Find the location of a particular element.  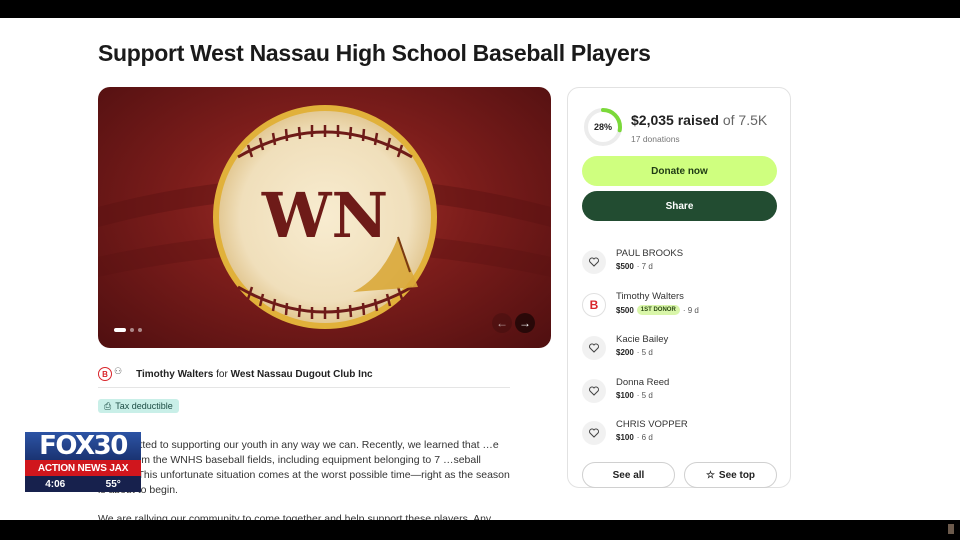

person-icon: ⚇ is located at coordinates (118, 370).